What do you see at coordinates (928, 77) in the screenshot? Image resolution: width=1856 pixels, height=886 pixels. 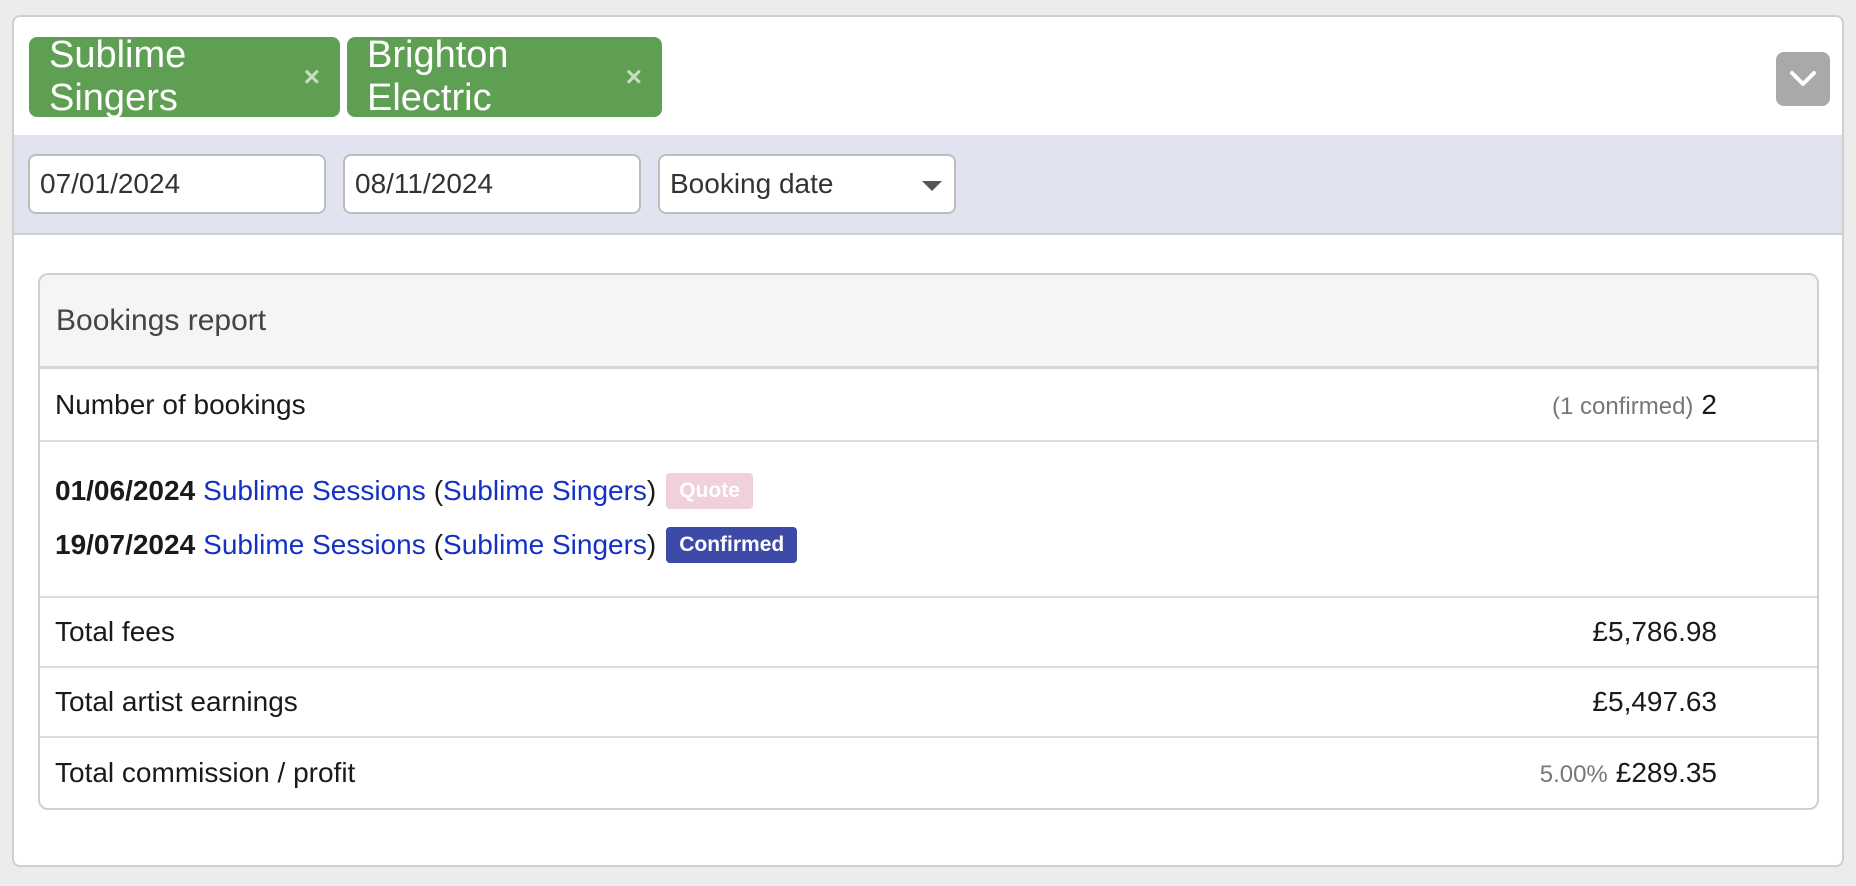 I see `selected-artists-bar: Sublime Singers × Brighton Electric ×` at bounding box center [928, 77].